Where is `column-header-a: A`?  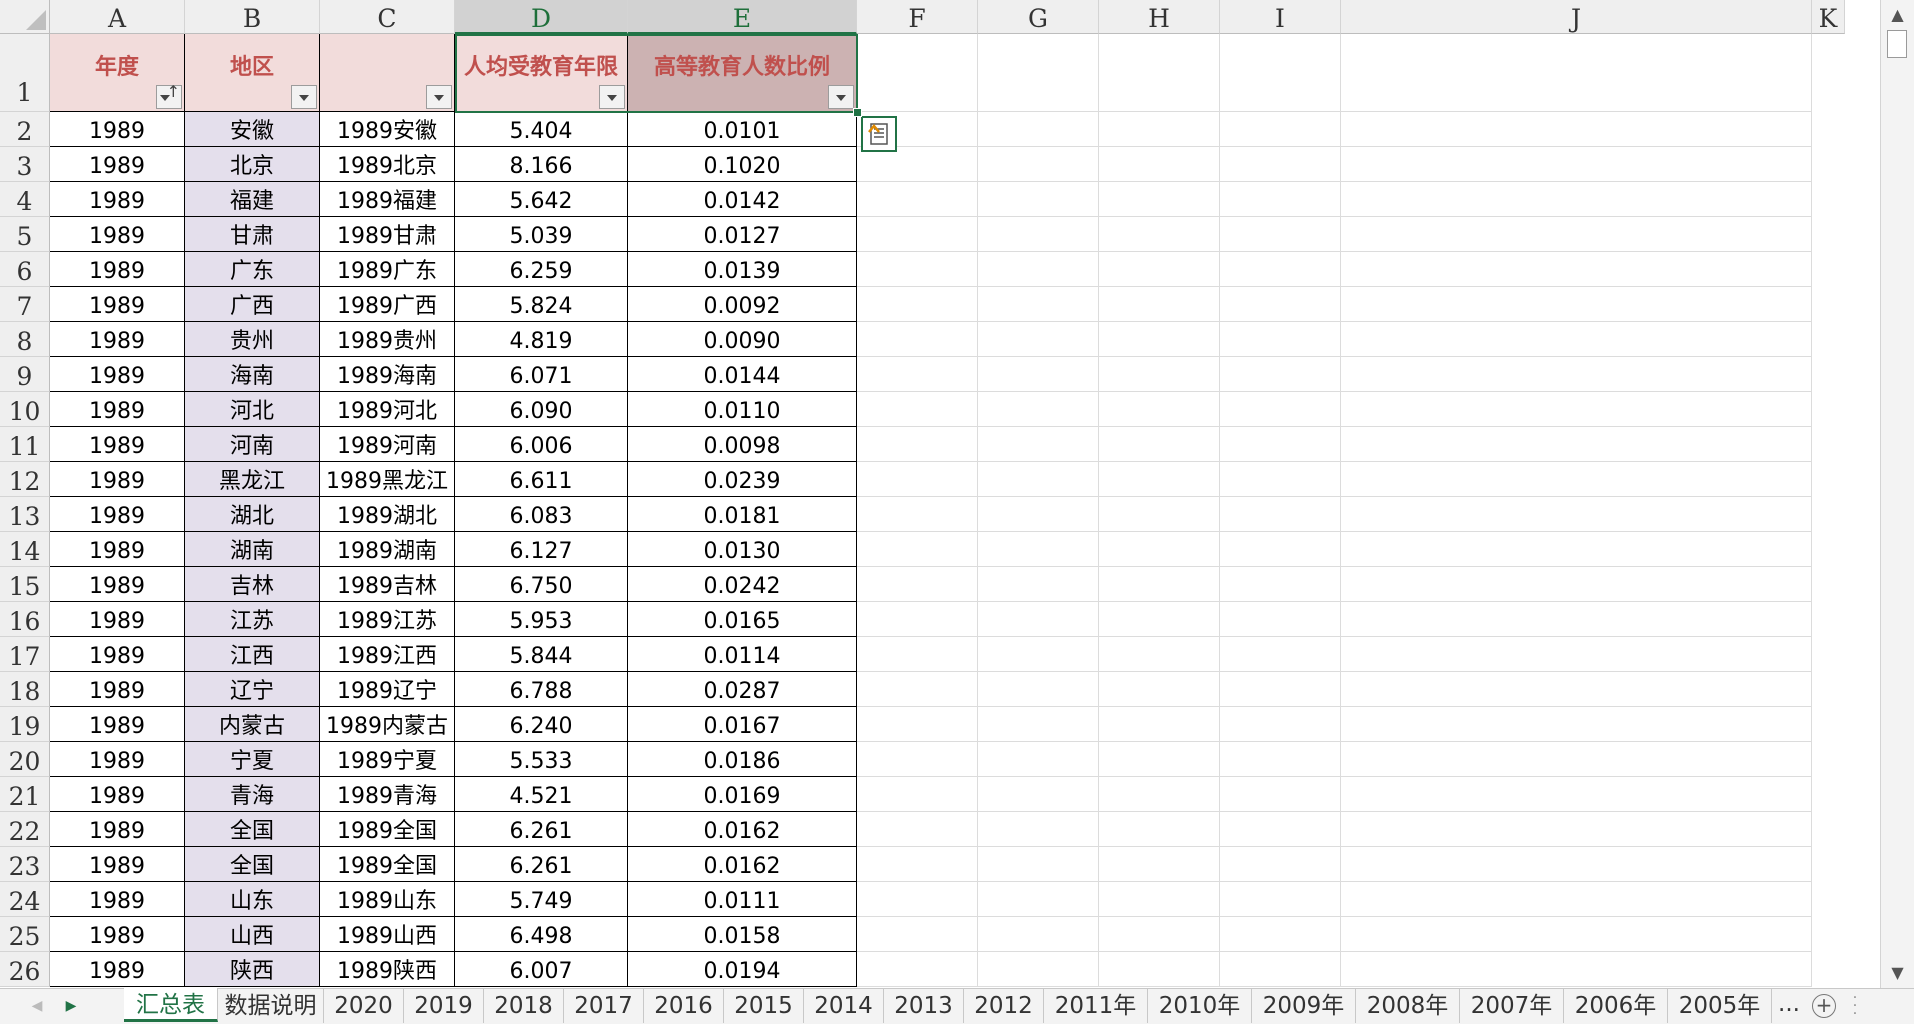
column-header-a: A is located at coordinates (117, 17).